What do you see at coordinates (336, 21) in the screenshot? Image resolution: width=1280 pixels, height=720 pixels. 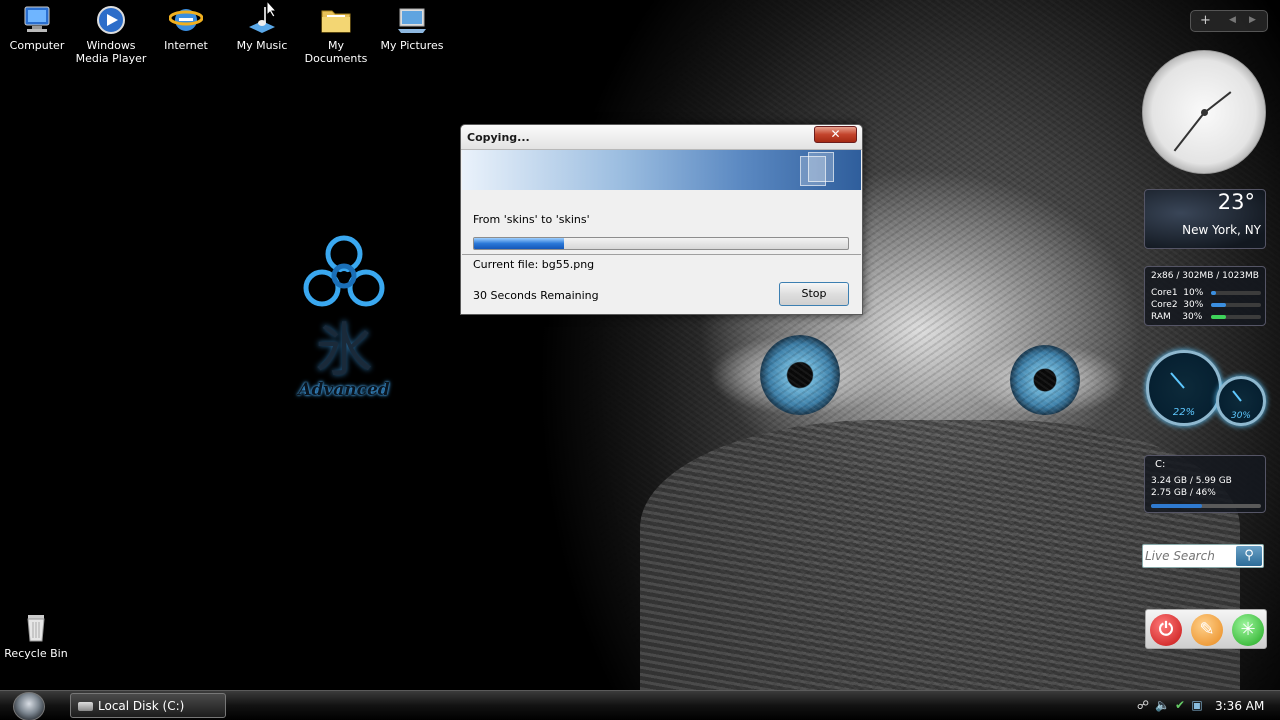 I see `folder-icon` at bounding box center [336, 21].